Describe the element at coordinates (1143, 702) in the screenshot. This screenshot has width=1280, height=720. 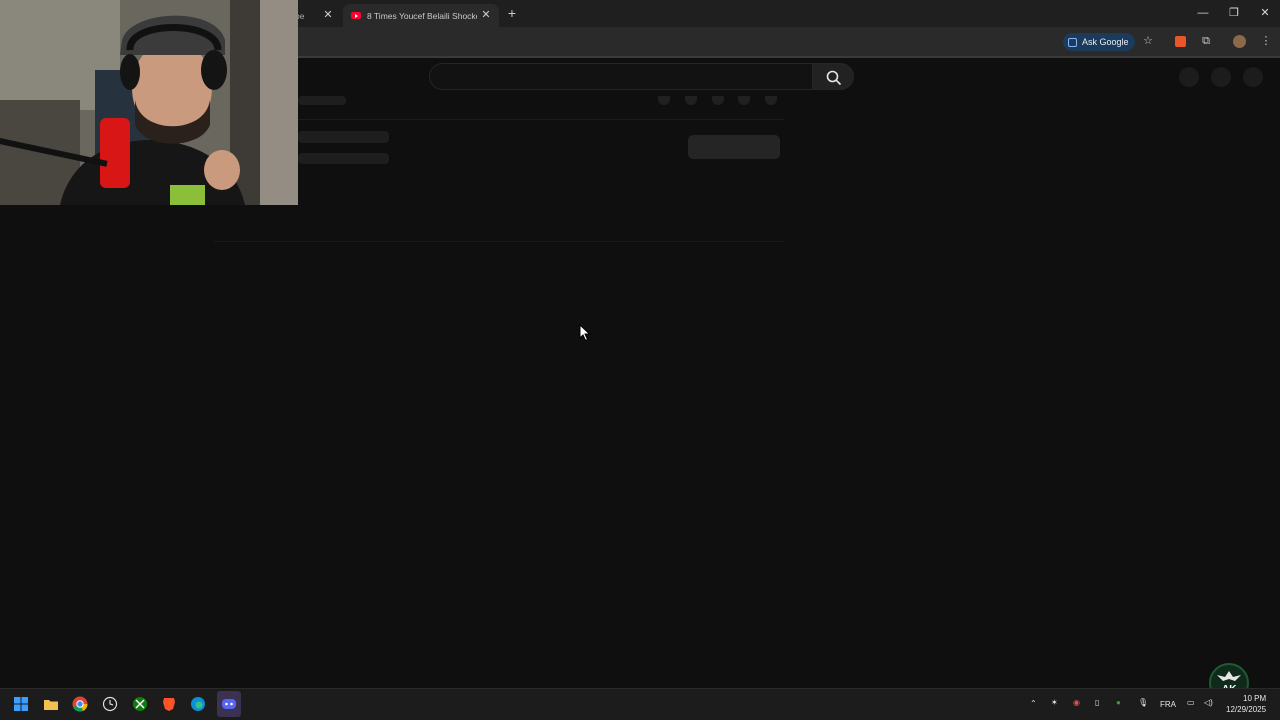
I see `tray-microphone-icon: 🎙` at that location.